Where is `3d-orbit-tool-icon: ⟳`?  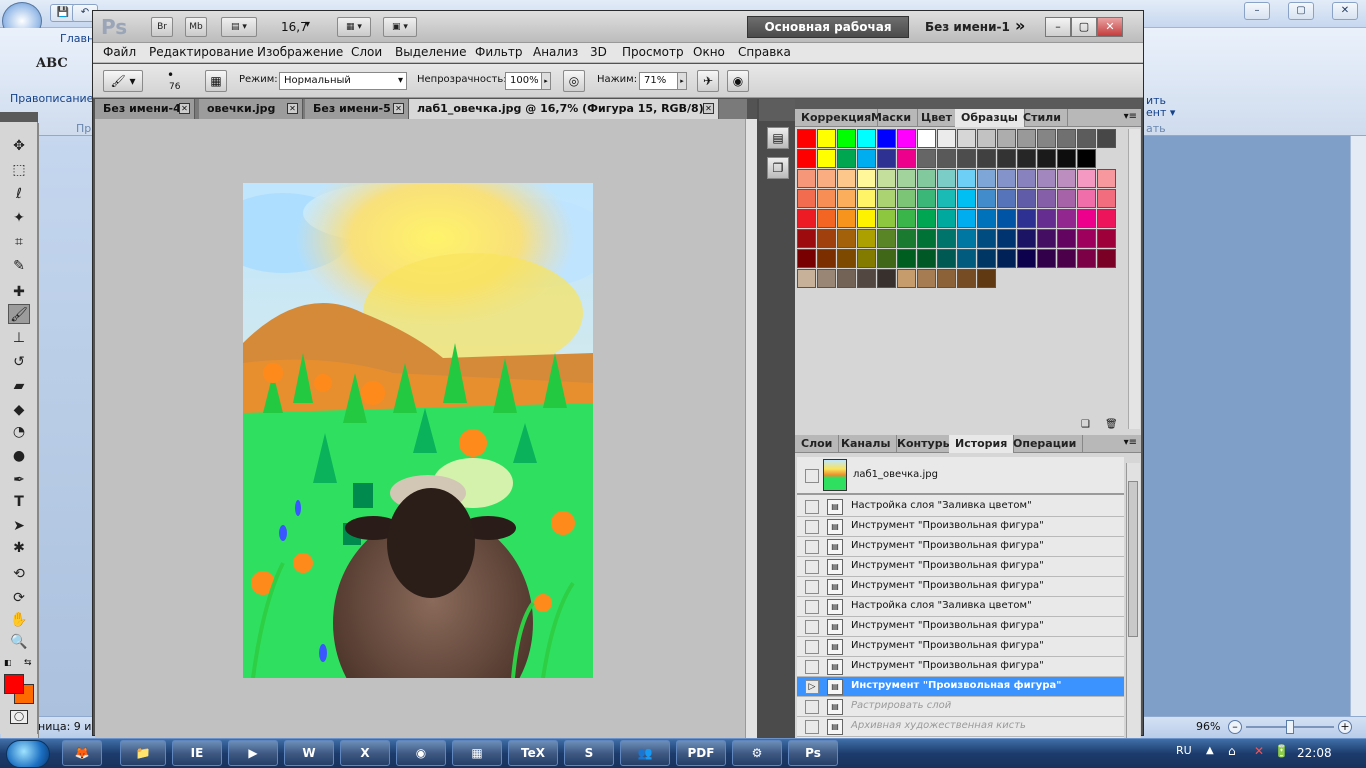 3d-orbit-tool-icon: ⟳ is located at coordinates (19, 598).